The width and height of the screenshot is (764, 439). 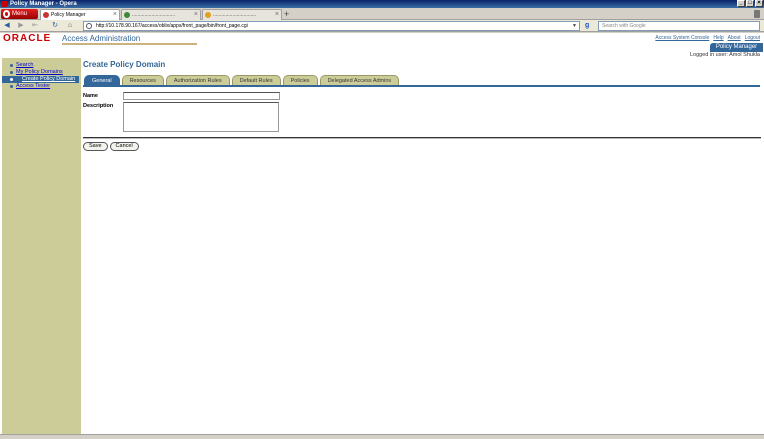 I want to click on reload-icon: ↻, so click(x=55, y=26).